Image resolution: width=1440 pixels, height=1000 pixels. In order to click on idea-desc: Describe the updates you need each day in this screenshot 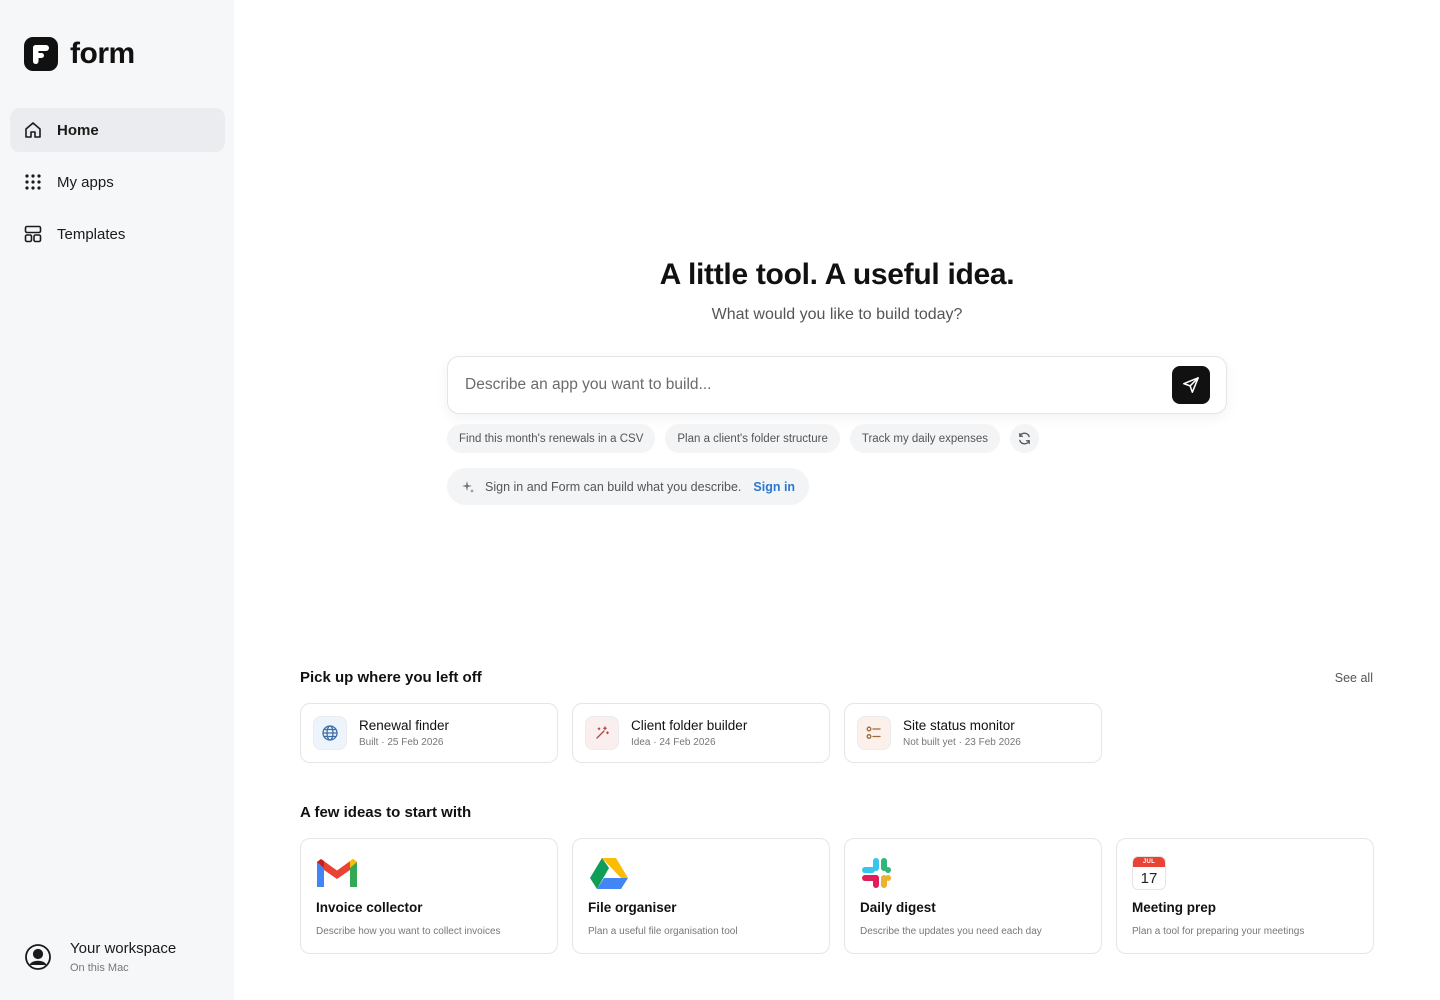, I will do `click(951, 931)`.